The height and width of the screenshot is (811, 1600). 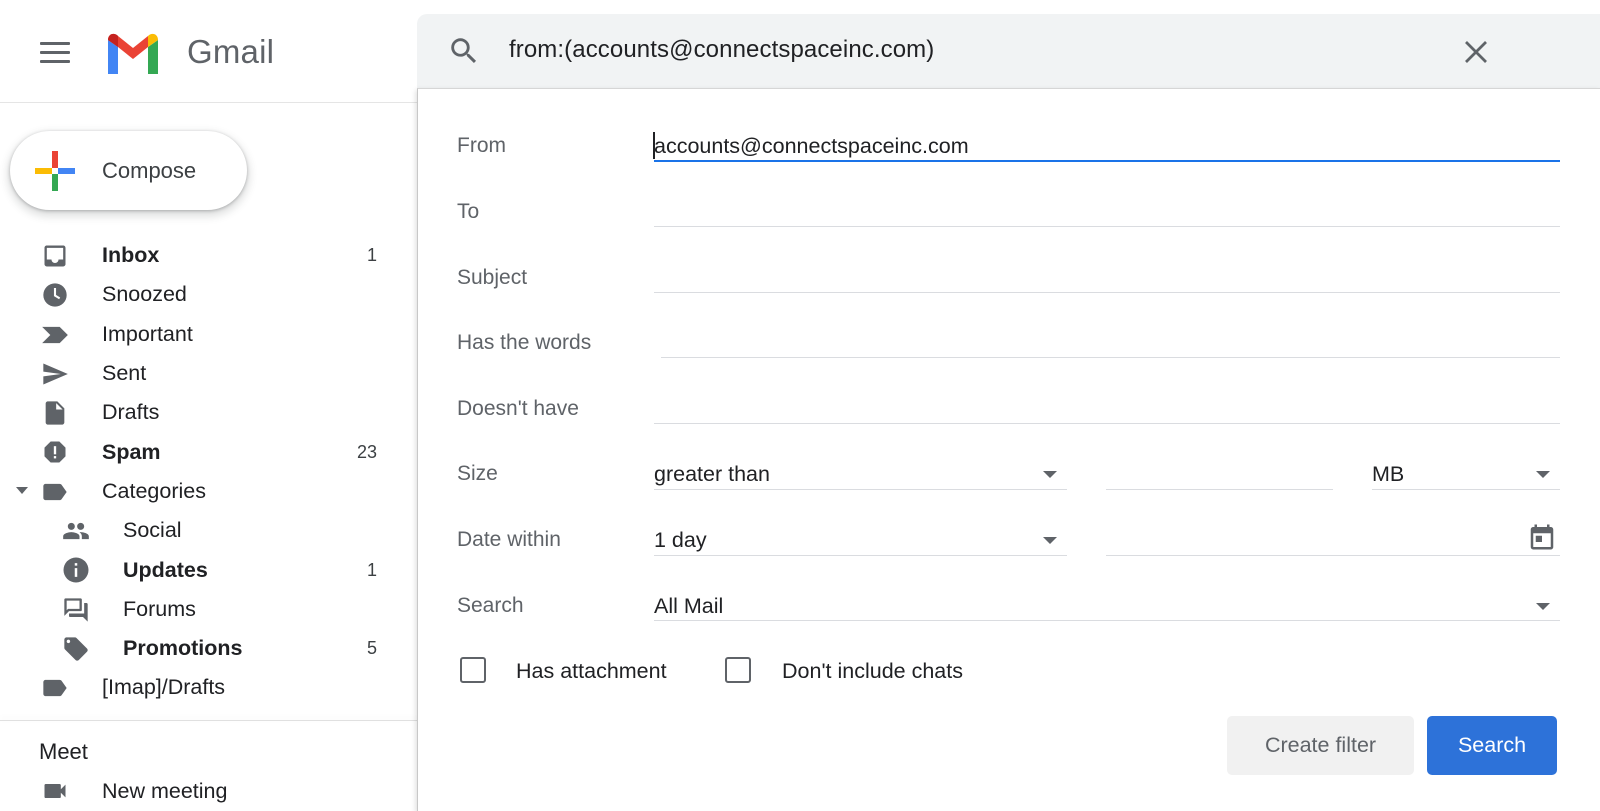 I want to click on sidebar-item-label: Spam, so click(x=131, y=451).